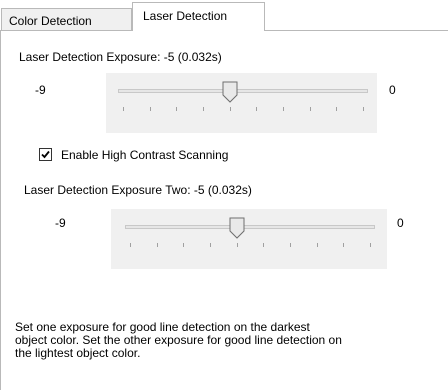  Describe the element at coordinates (241, 103) in the screenshot. I see `exposure-slider` at that location.